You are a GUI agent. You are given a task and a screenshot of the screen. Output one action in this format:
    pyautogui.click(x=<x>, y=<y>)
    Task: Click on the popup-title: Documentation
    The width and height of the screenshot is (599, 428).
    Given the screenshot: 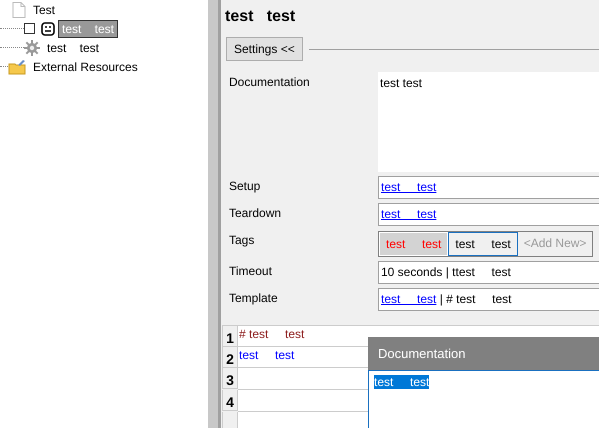 What is the action you would take?
    pyautogui.click(x=483, y=353)
    